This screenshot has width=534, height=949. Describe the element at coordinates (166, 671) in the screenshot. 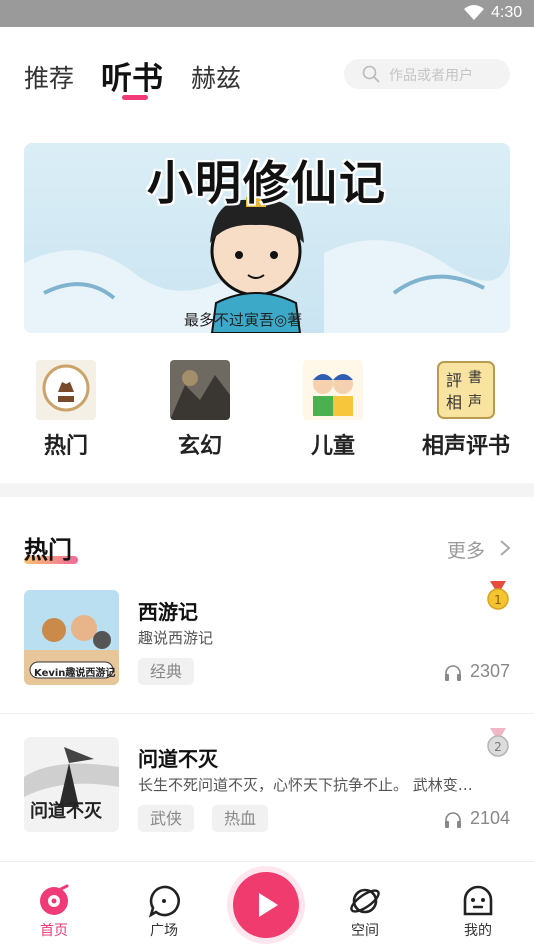

I see `item-tag: 经典` at that location.